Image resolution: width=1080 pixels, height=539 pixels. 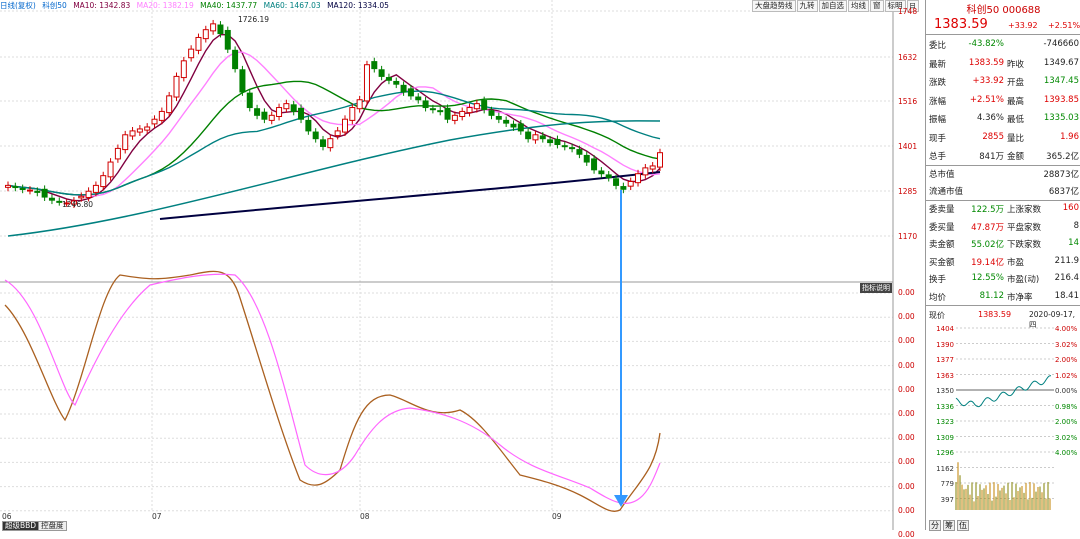 What do you see at coordinates (1016, 157) in the screenshot?
I see `stat-label: 金额` at bounding box center [1016, 157].